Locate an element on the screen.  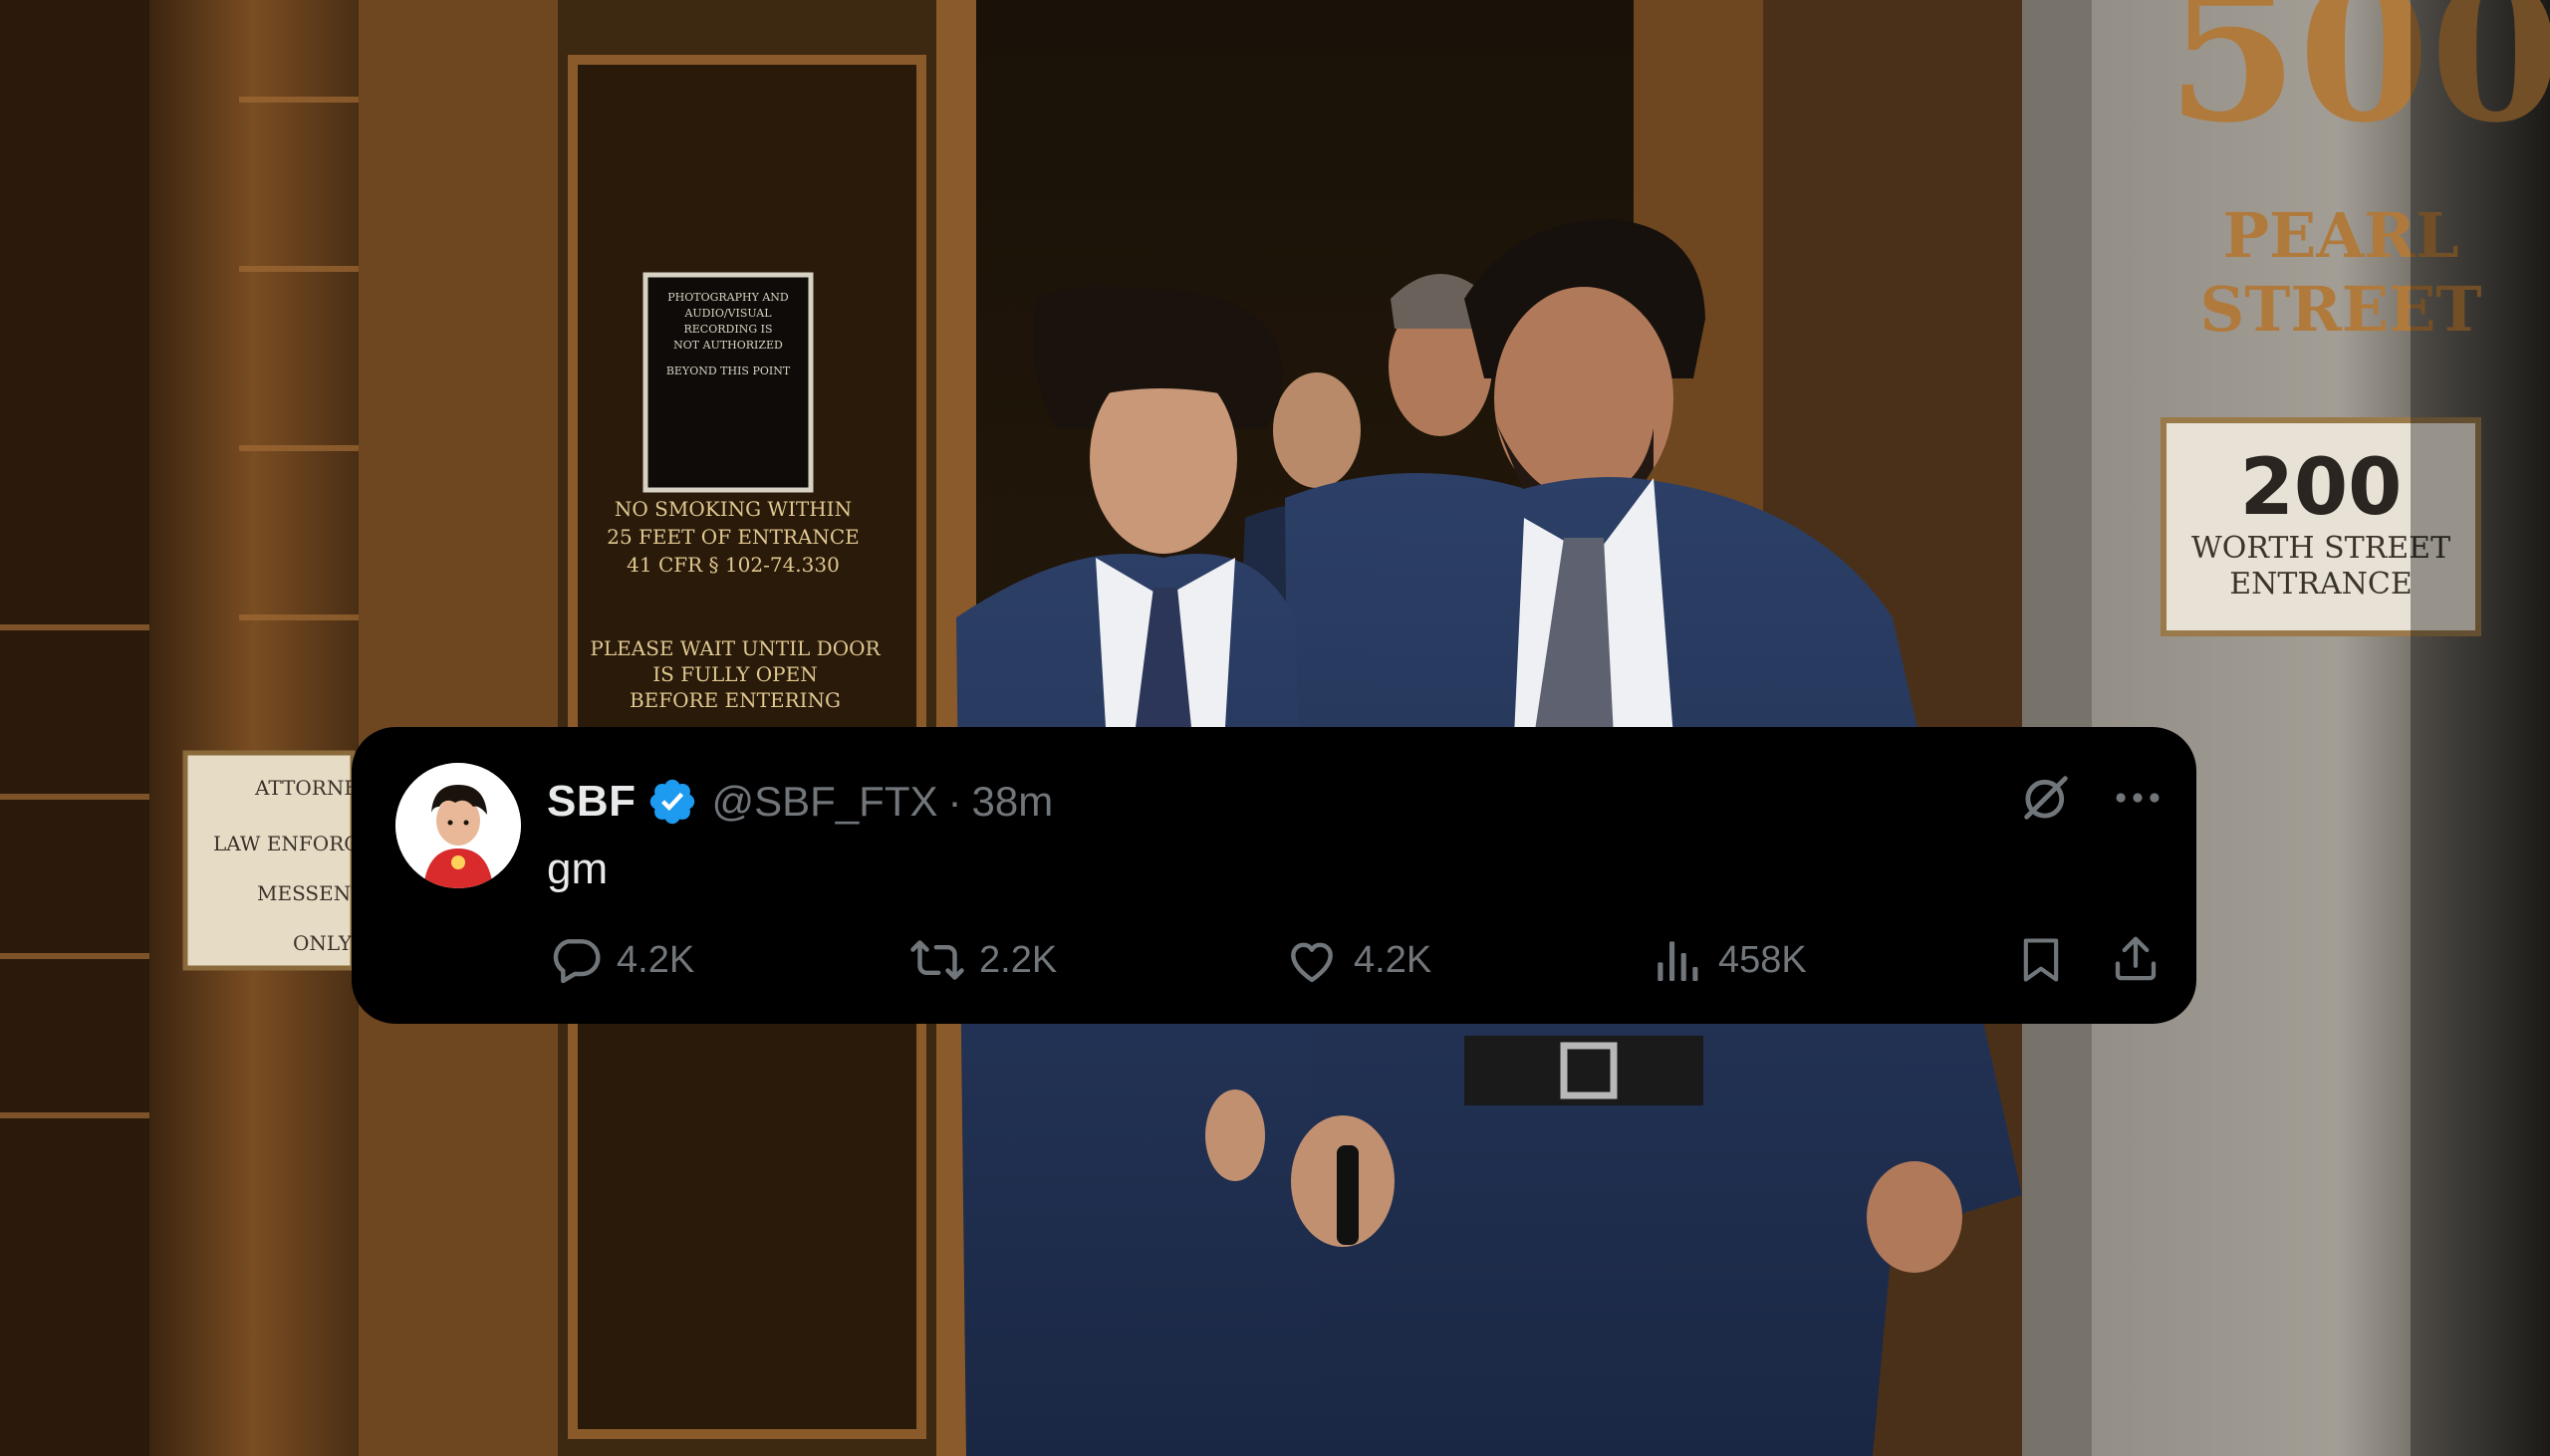
like-count: 4.2K is located at coordinates (1393, 959).